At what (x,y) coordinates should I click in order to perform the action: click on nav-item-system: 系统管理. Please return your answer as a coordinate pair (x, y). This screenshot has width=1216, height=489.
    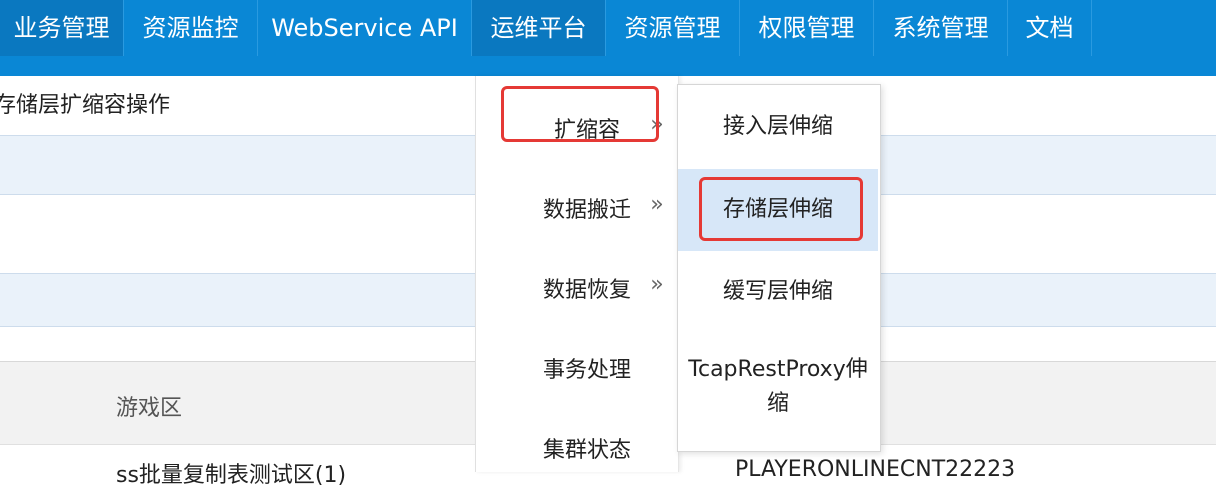
    Looking at the image, I should click on (941, 28).